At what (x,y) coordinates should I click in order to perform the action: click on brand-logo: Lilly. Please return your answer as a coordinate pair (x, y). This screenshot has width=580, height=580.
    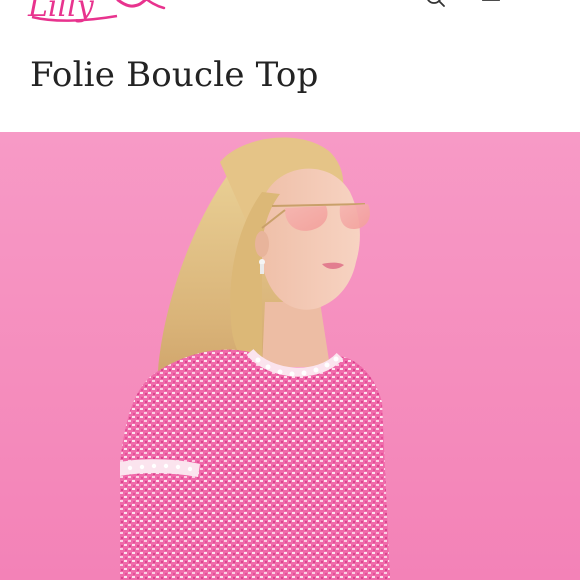
    Looking at the image, I should click on (97, 13).